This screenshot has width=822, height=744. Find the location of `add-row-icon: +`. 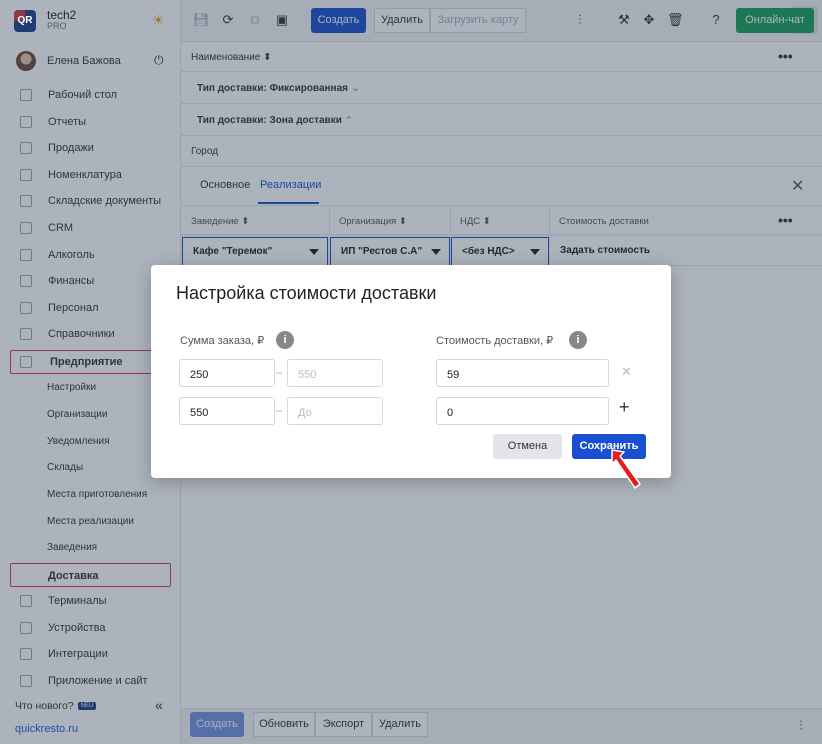

add-row-icon: + is located at coordinates (624, 407).